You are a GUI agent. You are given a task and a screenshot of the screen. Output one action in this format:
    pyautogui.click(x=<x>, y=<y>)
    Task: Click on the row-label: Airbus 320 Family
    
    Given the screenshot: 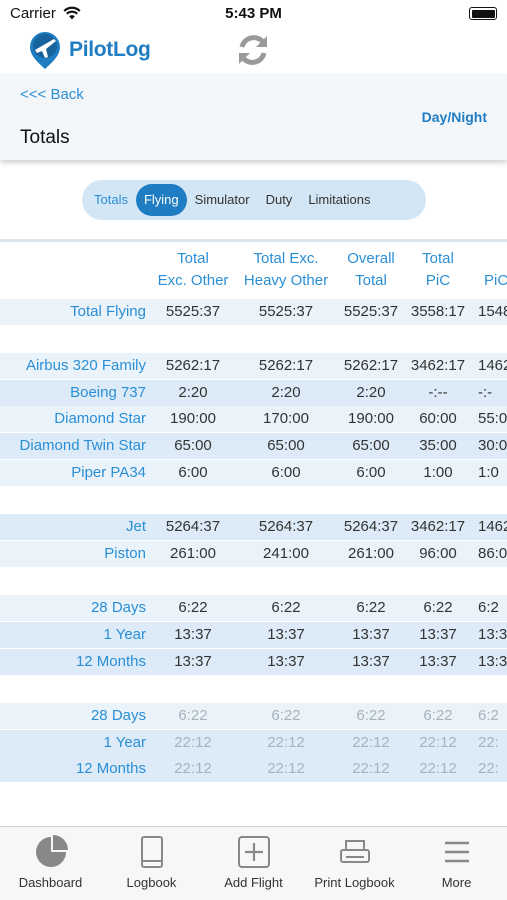 What is the action you would take?
    pyautogui.click(x=85, y=365)
    